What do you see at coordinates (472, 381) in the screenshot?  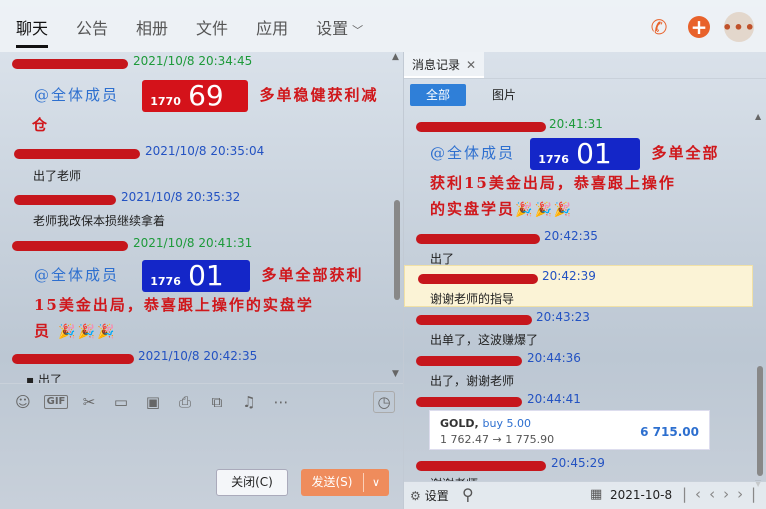 I see `message-text: 出了，谢谢老师` at bounding box center [472, 381].